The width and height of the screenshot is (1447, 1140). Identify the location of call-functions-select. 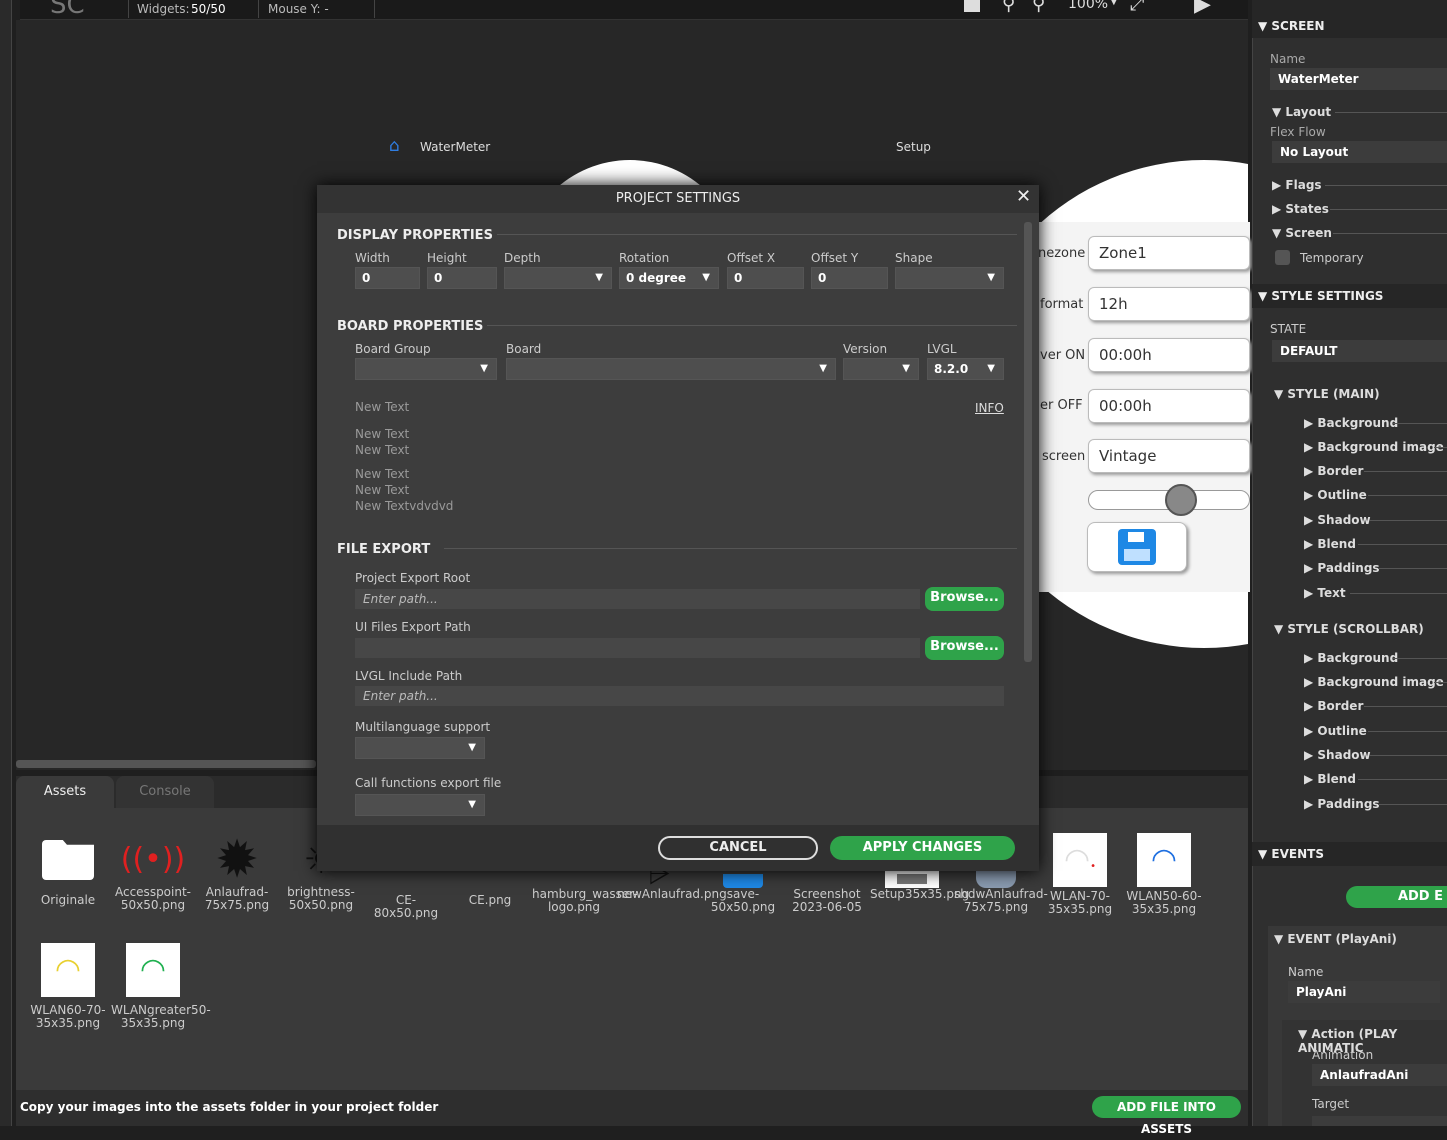
(420, 805).